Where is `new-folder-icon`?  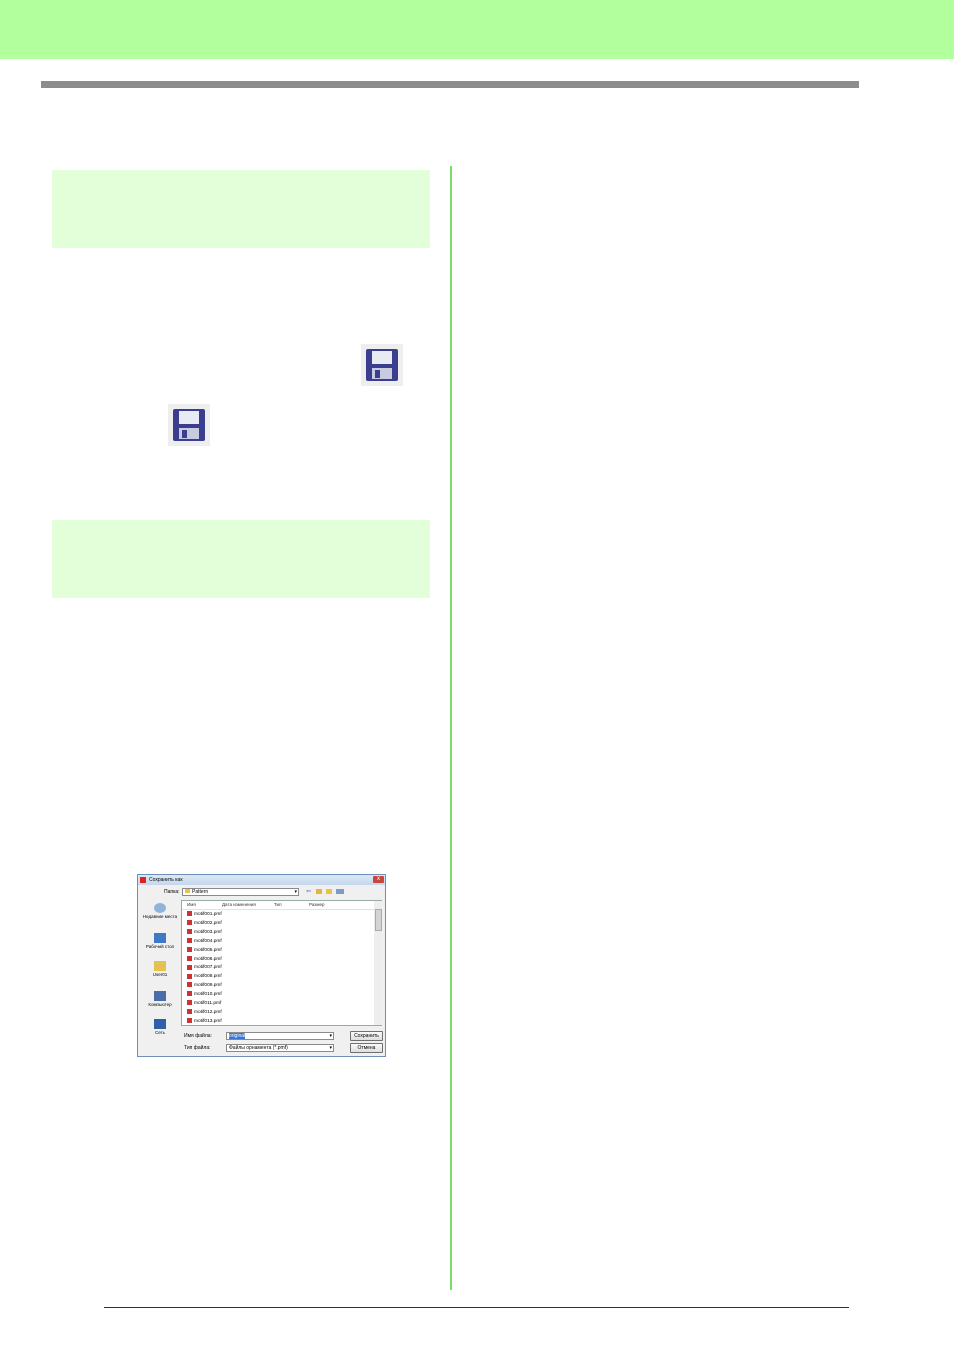
new-folder-icon is located at coordinates (329, 891).